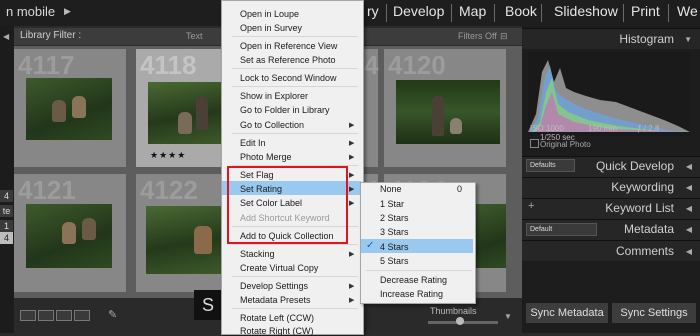 This screenshot has height=336, width=700. Describe the element at coordinates (275, 300) in the screenshot. I see `menu-metadata-presets: Metadata Presets` at that location.